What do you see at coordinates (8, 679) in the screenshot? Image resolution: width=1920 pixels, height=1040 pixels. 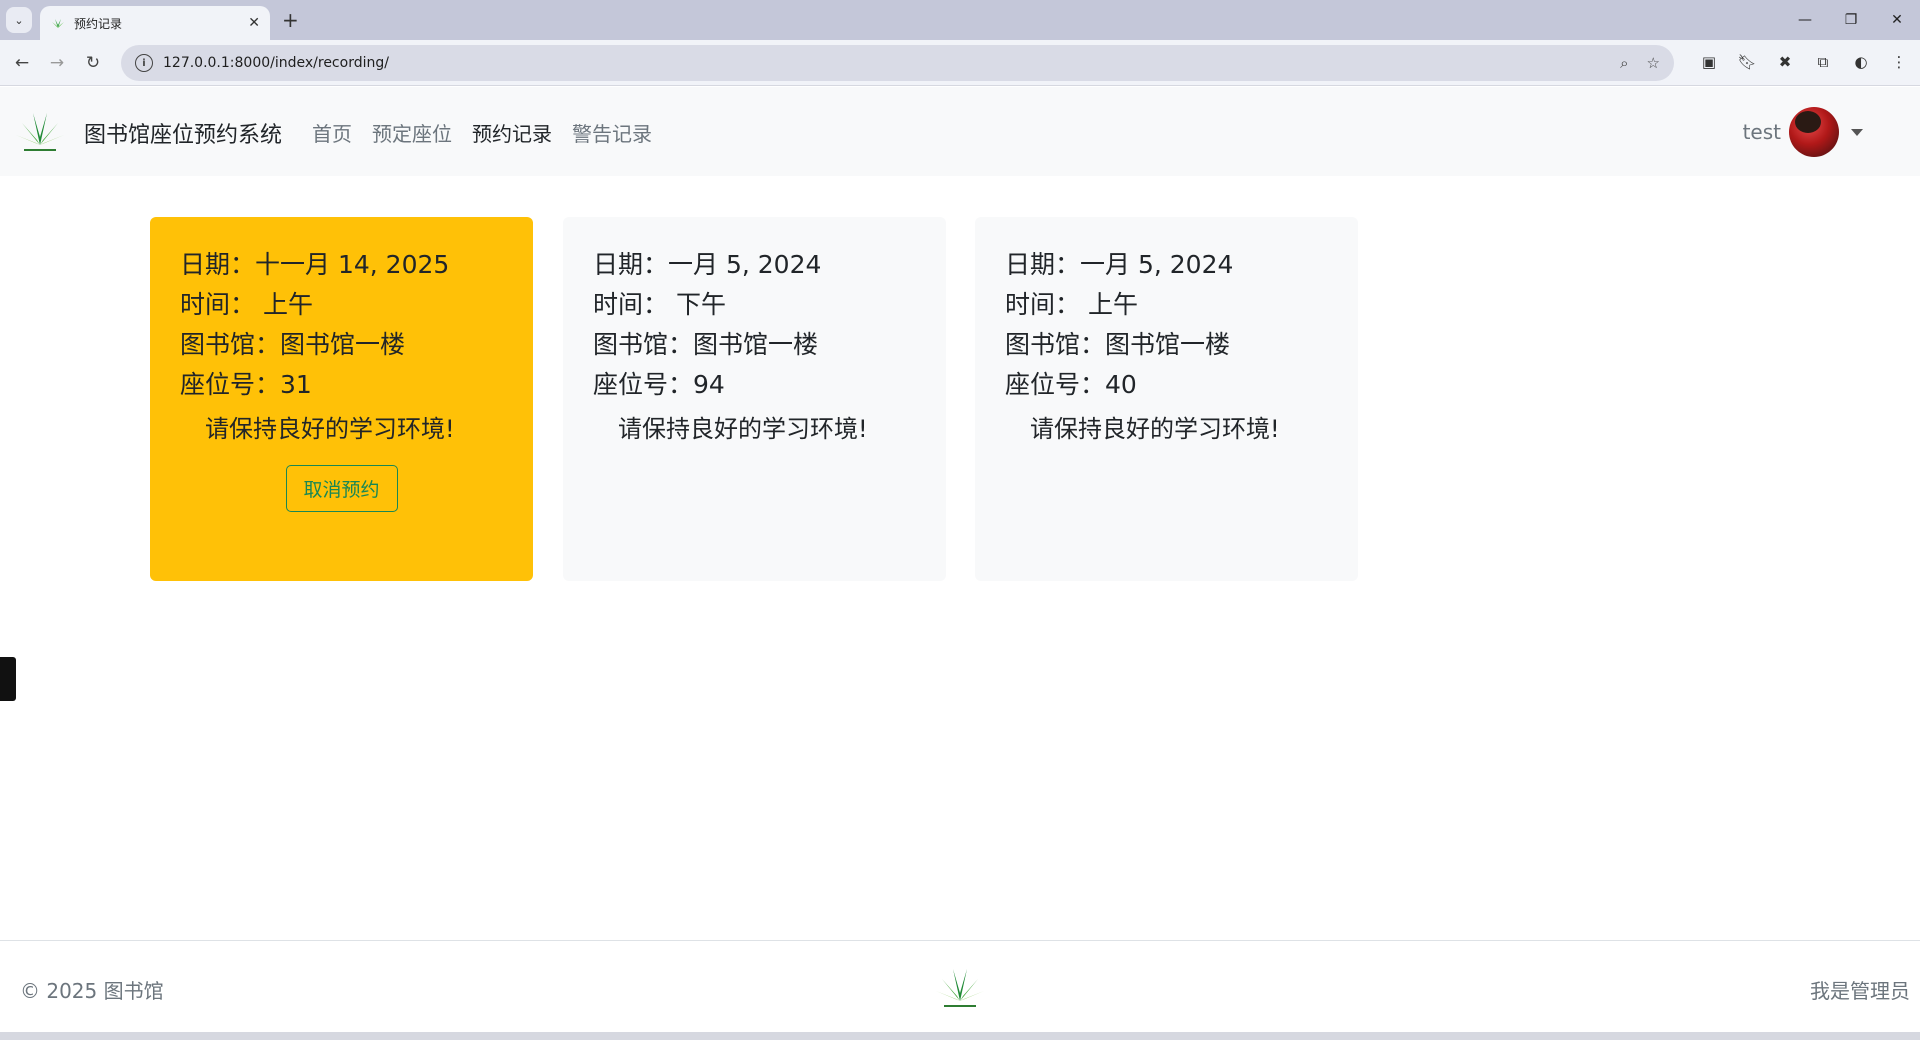 I see `side-panel-tab` at bounding box center [8, 679].